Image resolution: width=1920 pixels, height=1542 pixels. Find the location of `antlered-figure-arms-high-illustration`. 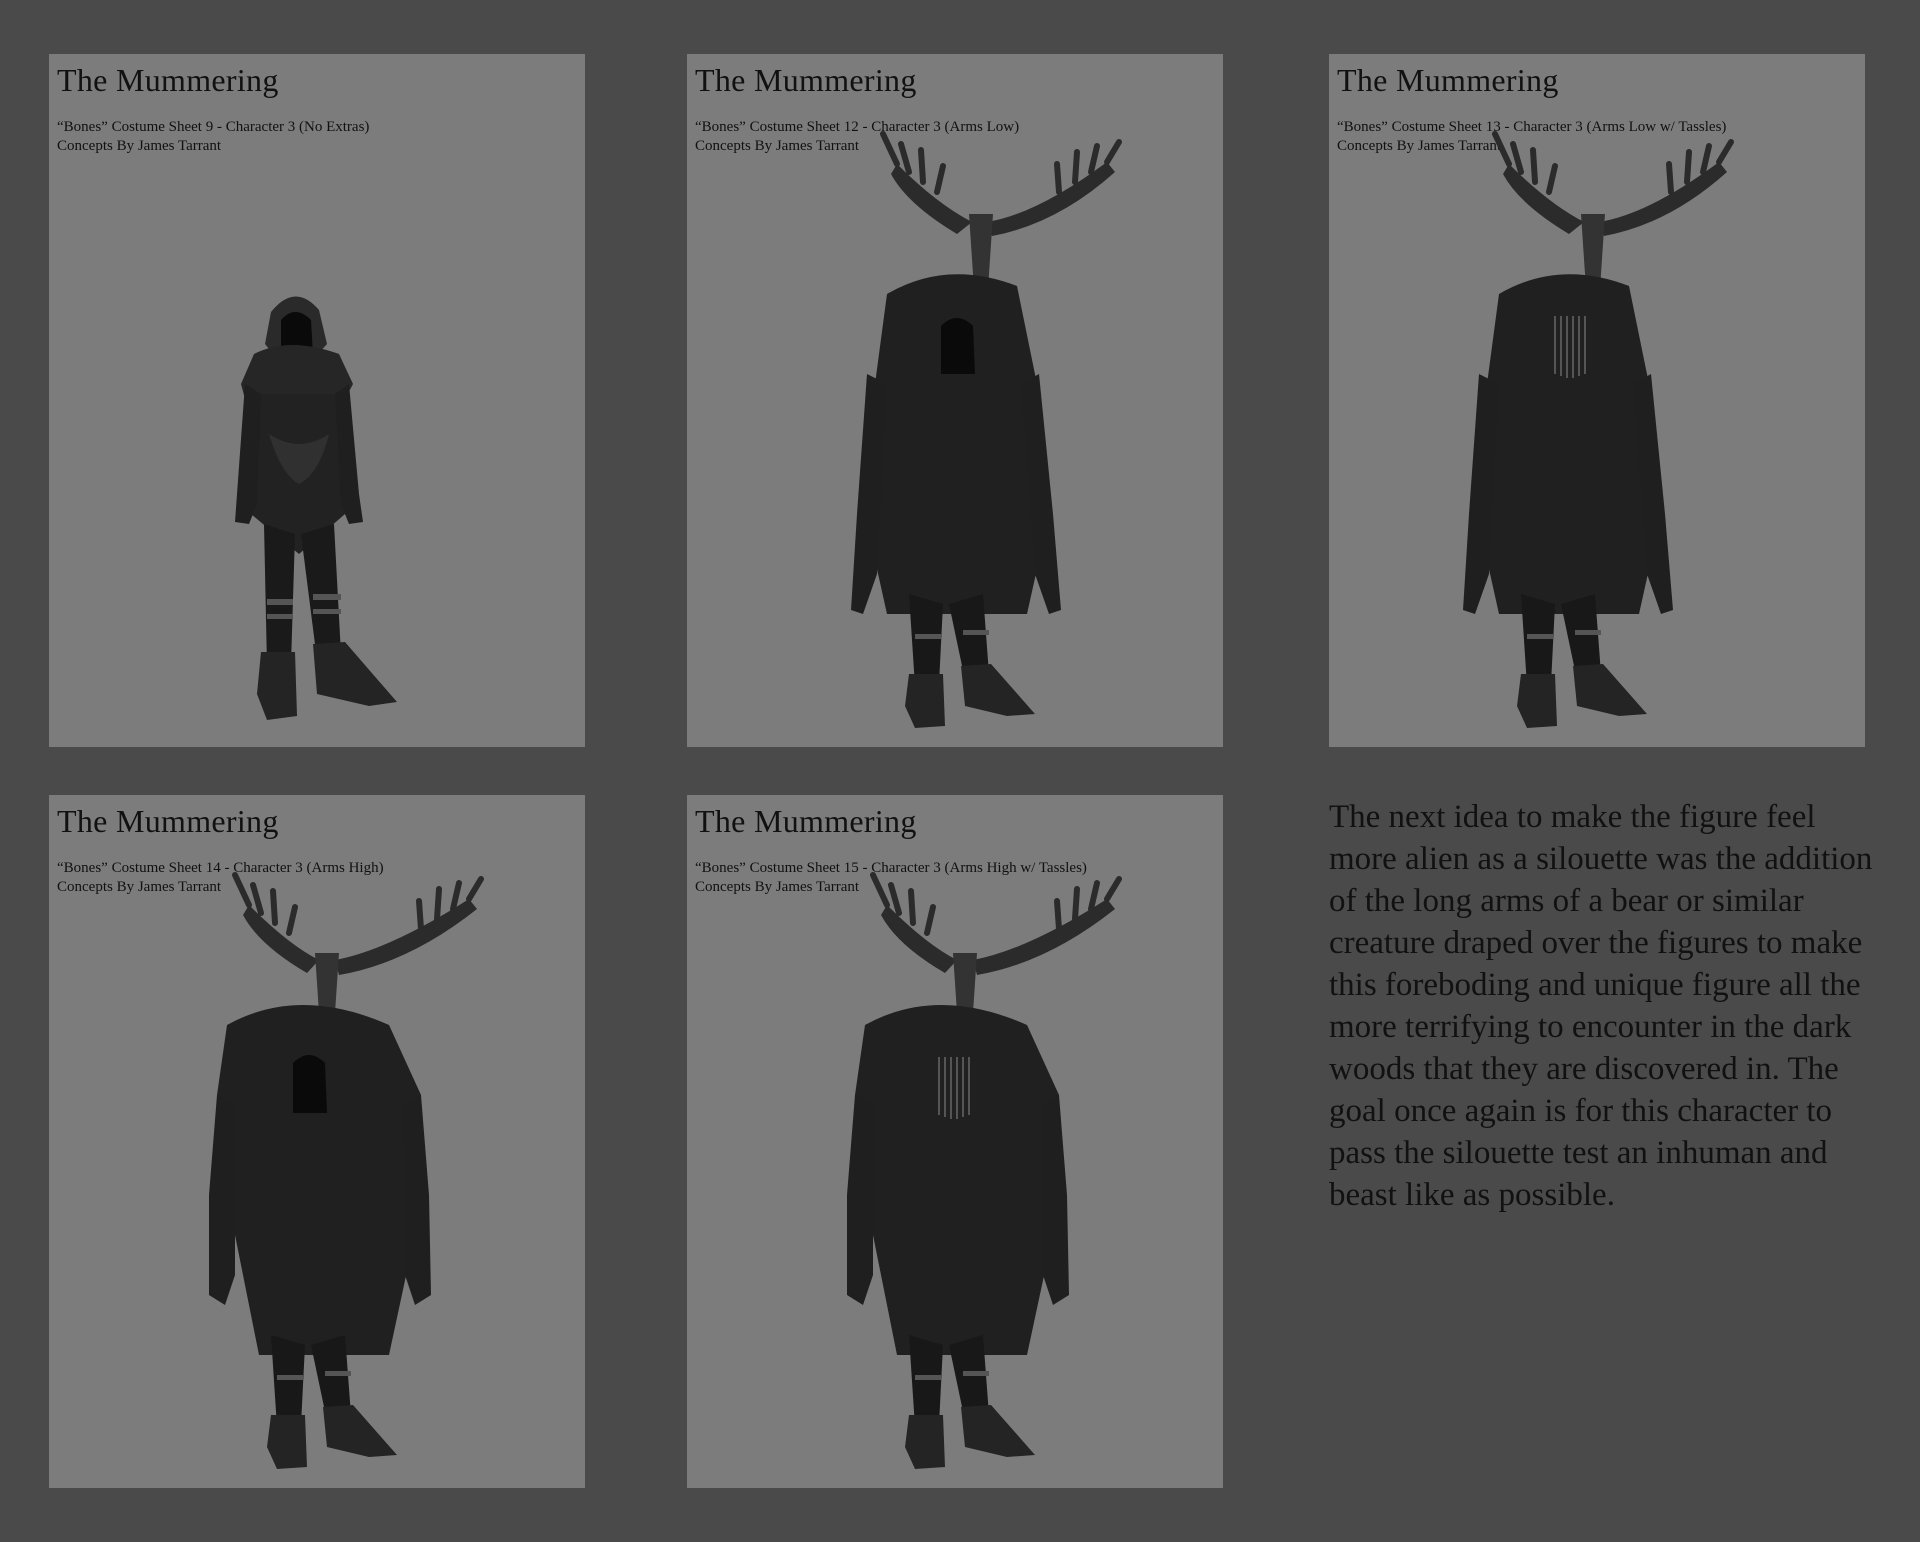

antlered-figure-arms-high-illustration is located at coordinates (346, 1170).